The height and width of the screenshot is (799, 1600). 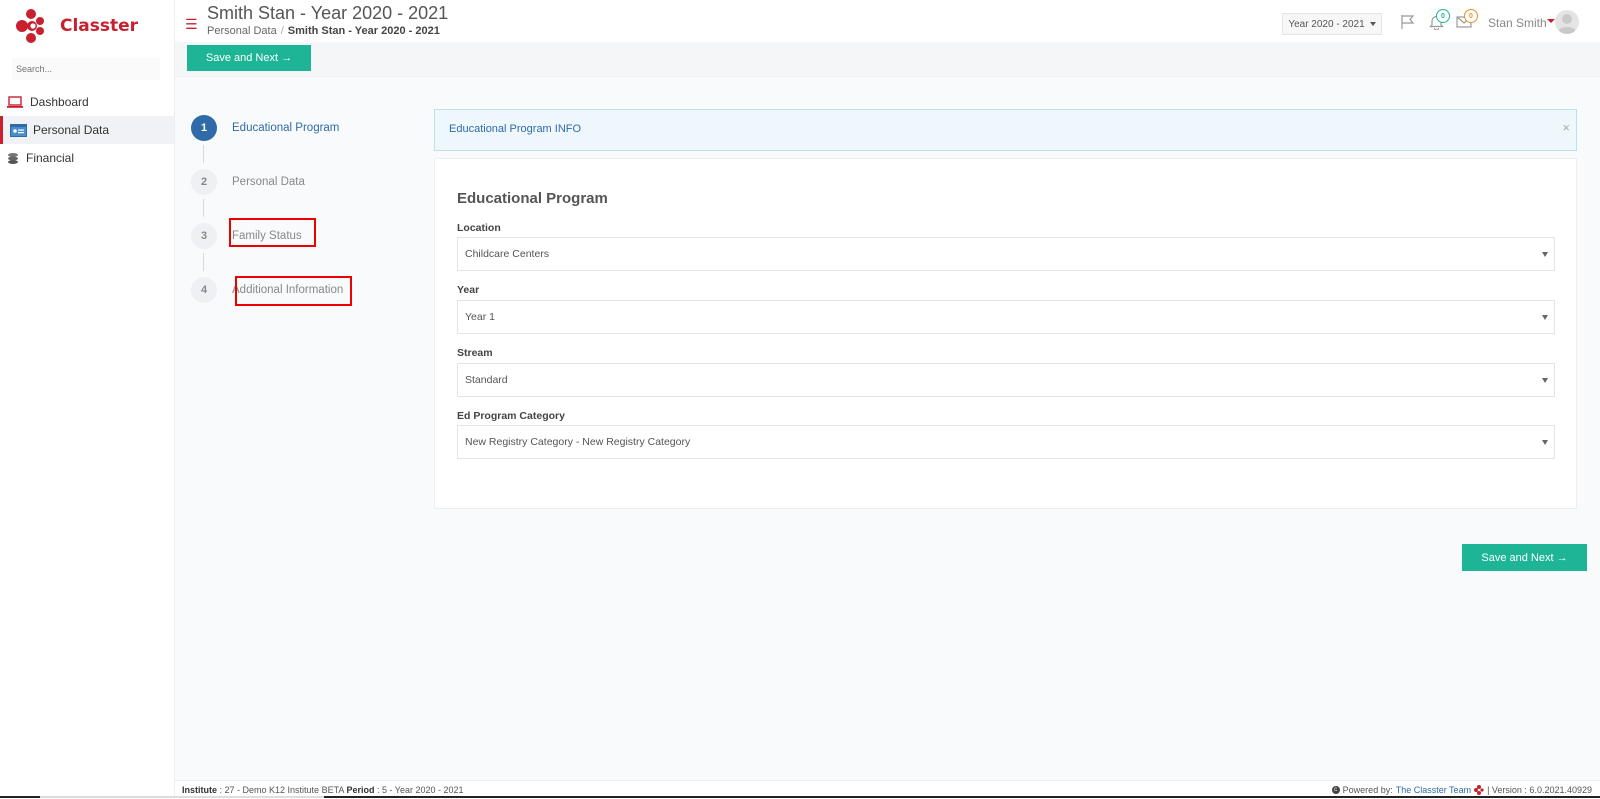 What do you see at coordinates (420, 790) in the screenshot?
I see `period-value: : 5 - Year 2020 - 2021` at bounding box center [420, 790].